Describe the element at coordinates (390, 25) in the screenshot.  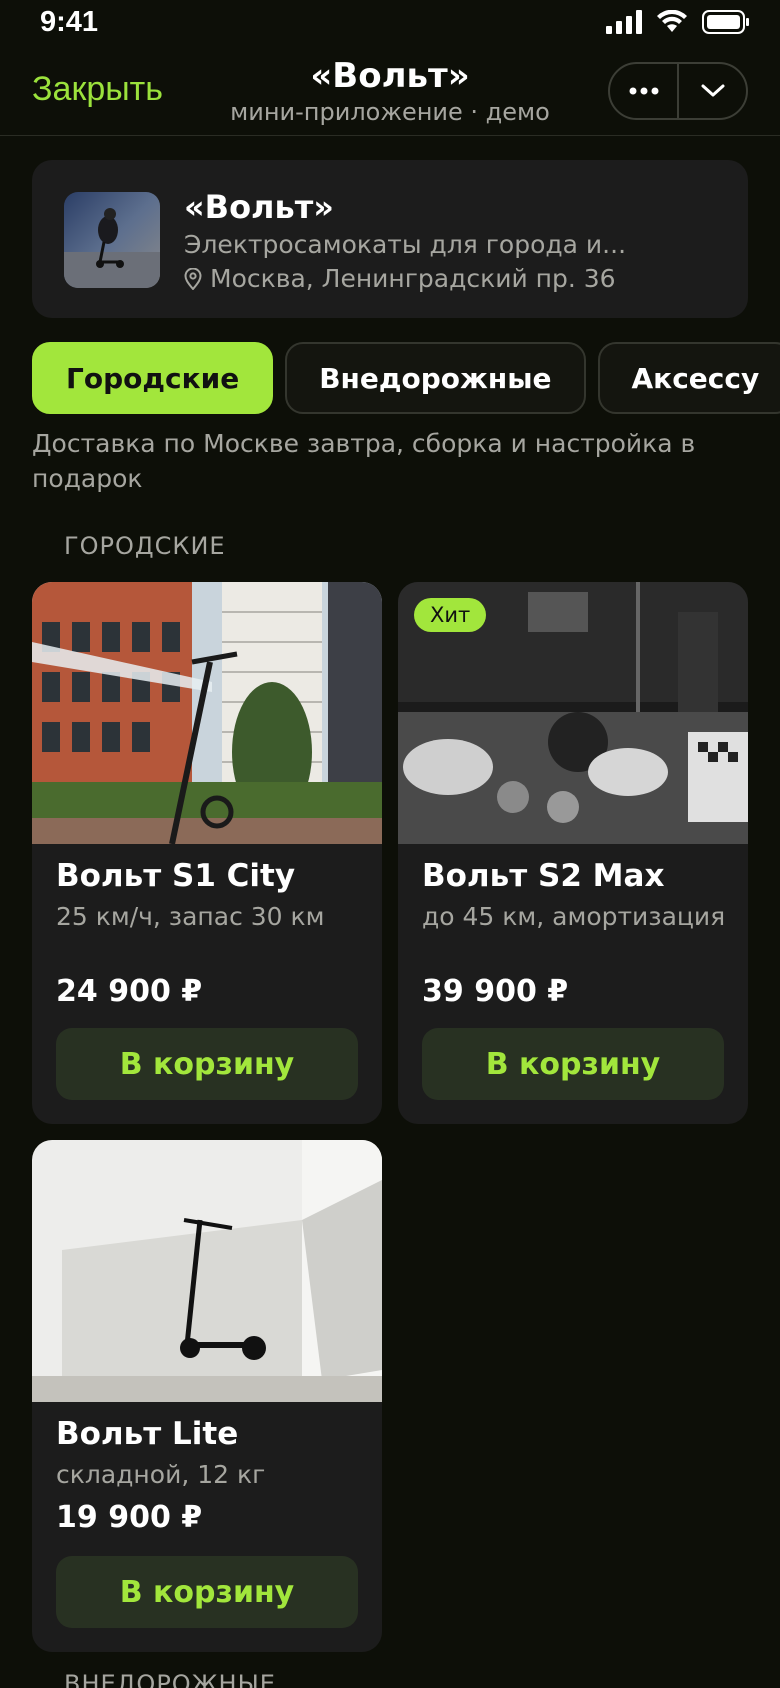
I see `status-bar: 9:41` at that location.